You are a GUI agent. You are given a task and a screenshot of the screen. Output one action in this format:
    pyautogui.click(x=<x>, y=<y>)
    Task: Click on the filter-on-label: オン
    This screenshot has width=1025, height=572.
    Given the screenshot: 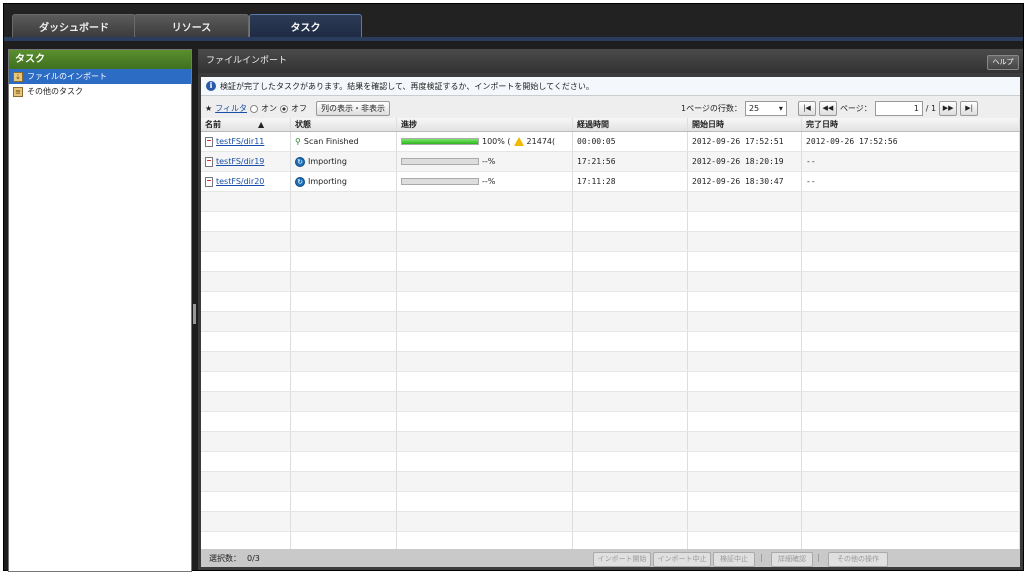 What is the action you would take?
    pyautogui.click(x=269, y=108)
    